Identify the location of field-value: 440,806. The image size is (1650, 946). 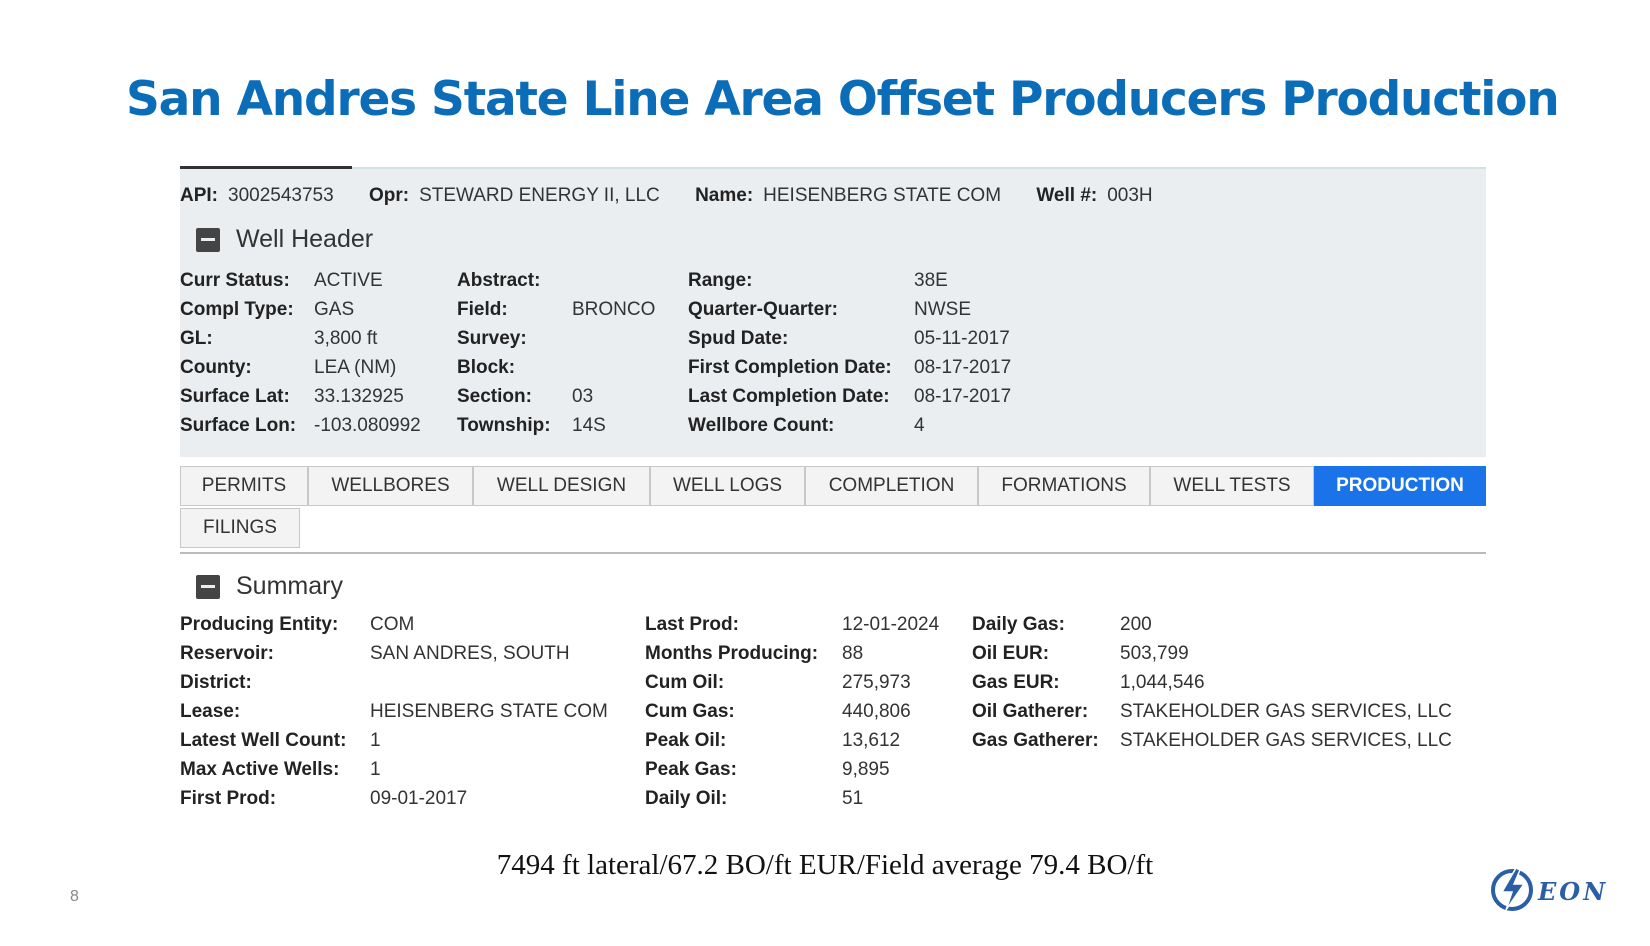
(876, 711).